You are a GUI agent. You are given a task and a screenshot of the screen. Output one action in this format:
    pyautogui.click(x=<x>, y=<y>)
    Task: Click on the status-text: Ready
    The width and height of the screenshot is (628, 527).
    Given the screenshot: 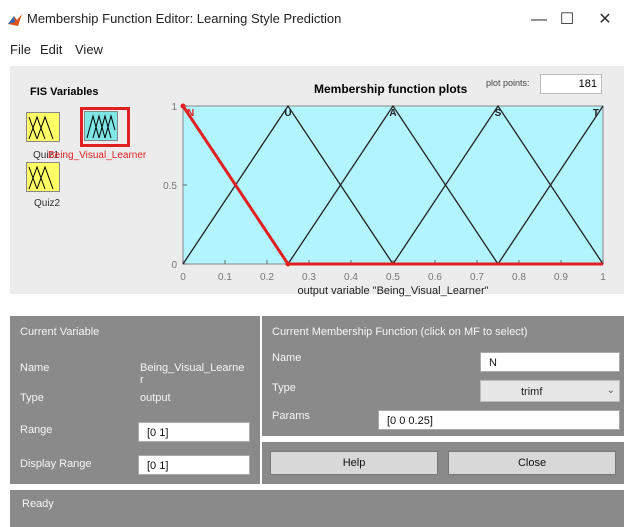 What is the action you would take?
    pyautogui.click(x=38, y=504)
    